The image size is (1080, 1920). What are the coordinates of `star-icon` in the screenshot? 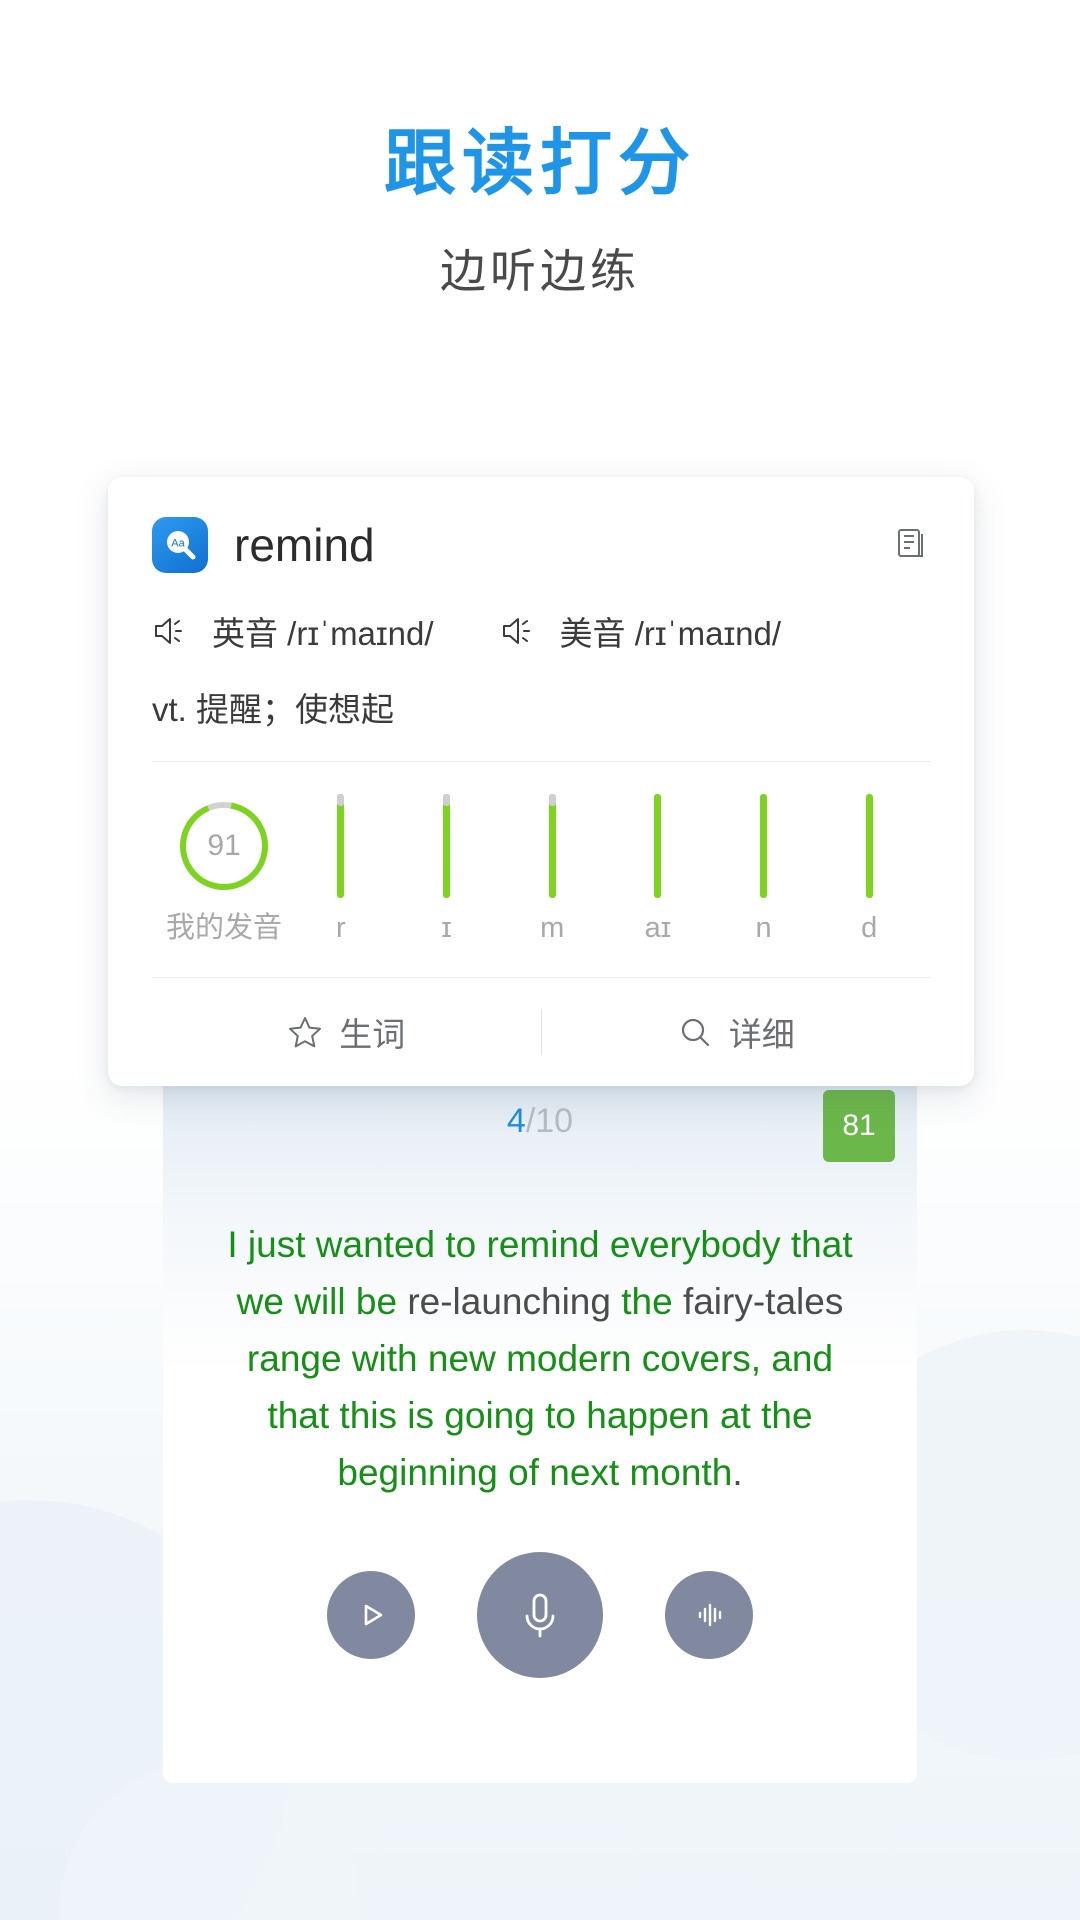 It's located at (305, 1032).